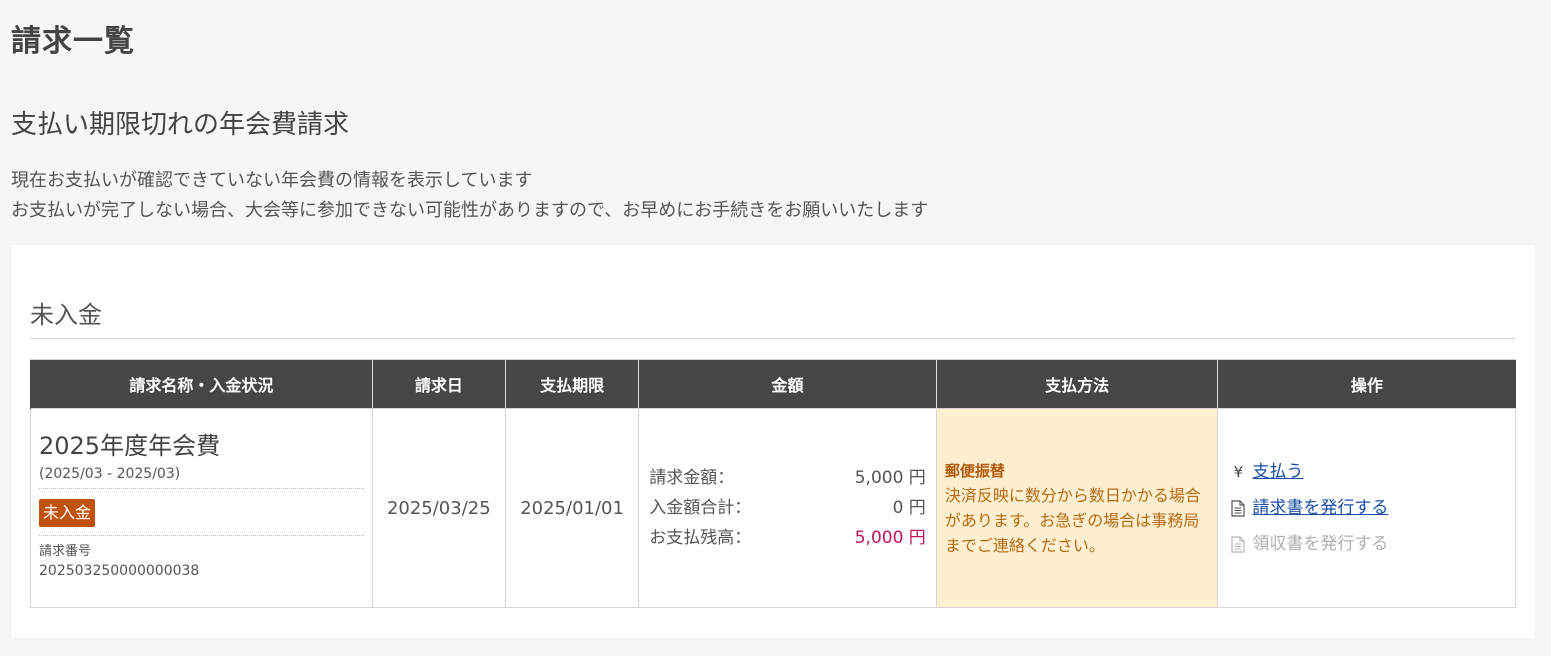  Describe the element at coordinates (787, 384) in the screenshot. I see `header-amount: 金額` at that location.